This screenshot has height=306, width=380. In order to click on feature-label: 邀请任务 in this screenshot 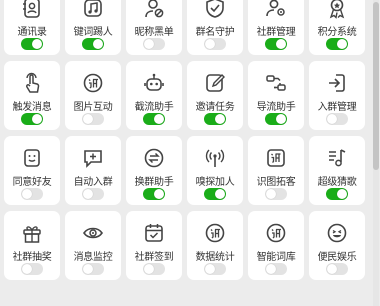, I will do `click(215, 107)`.